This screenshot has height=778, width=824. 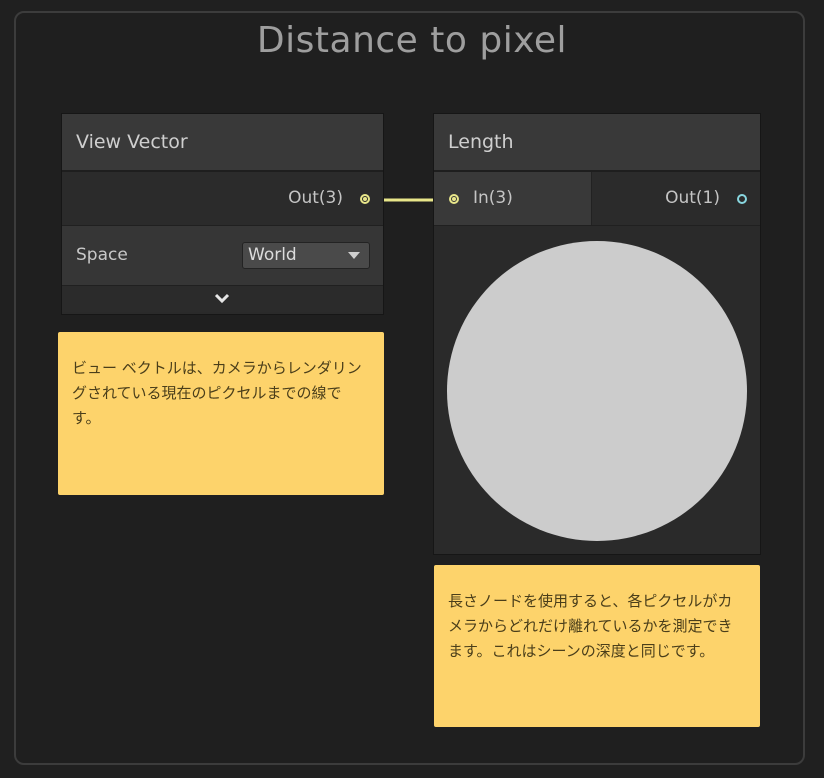 I want to click on space-dropdown-value: World, so click(x=272, y=255).